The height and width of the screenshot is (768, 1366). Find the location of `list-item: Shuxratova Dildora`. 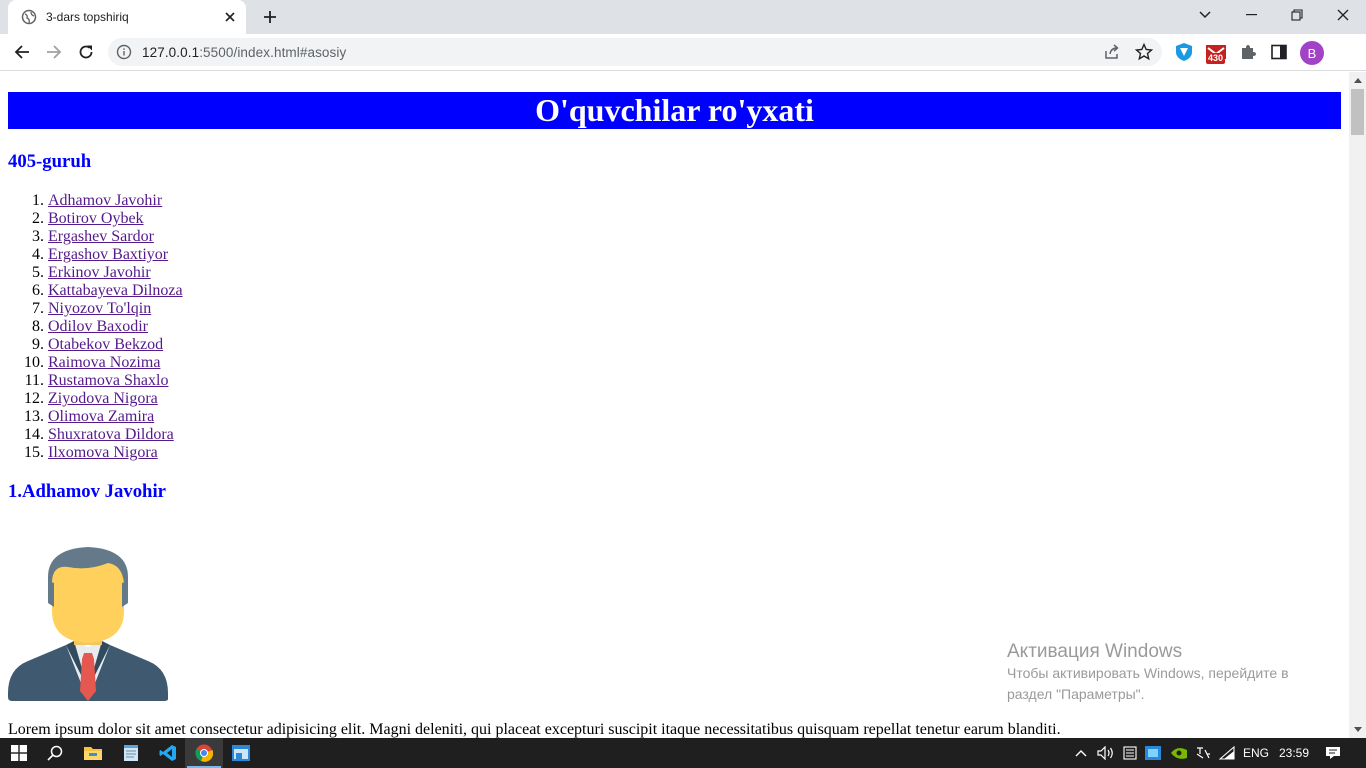

list-item: Shuxratova Dildora is located at coordinates (694, 435).